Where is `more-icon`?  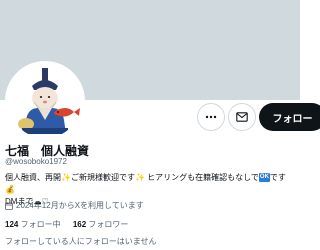
more-icon is located at coordinates (211, 117).